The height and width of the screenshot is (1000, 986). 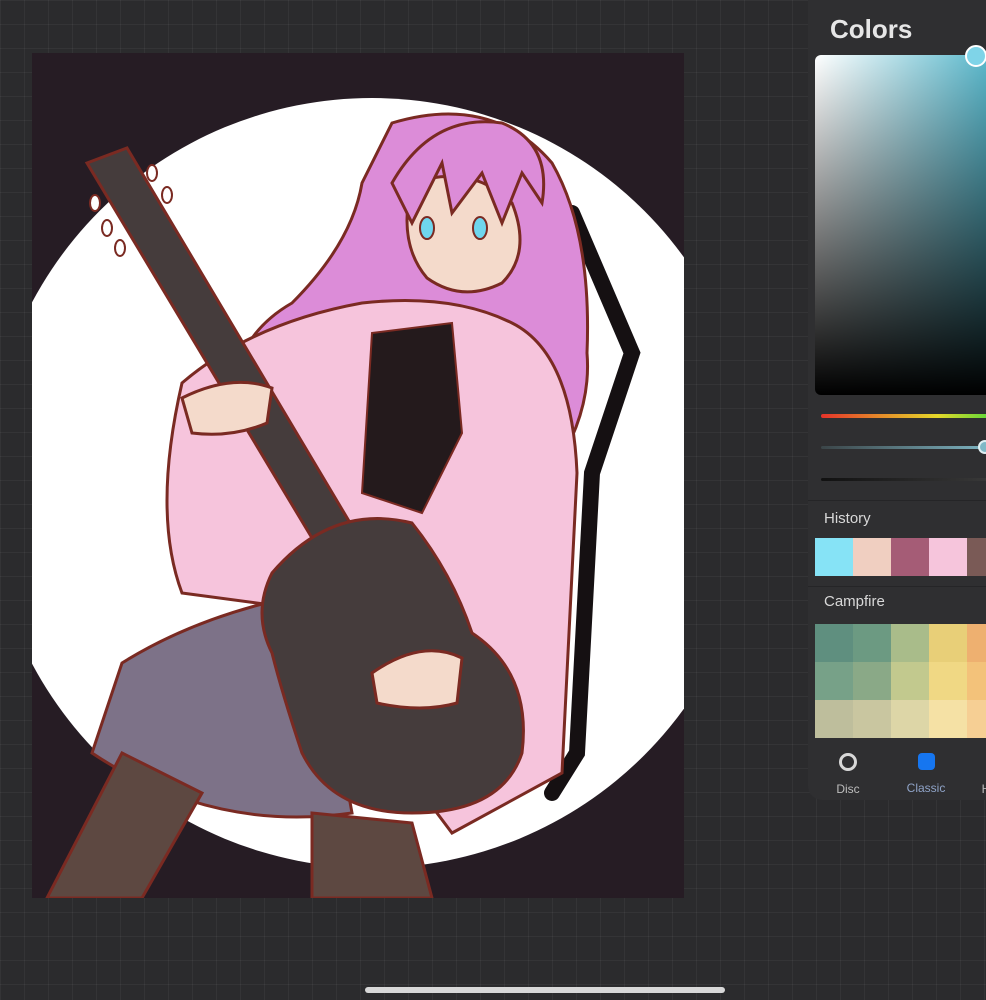 What do you see at coordinates (372, 854) in the screenshot?
I see `right-leg` at bounding box center [372, 854].